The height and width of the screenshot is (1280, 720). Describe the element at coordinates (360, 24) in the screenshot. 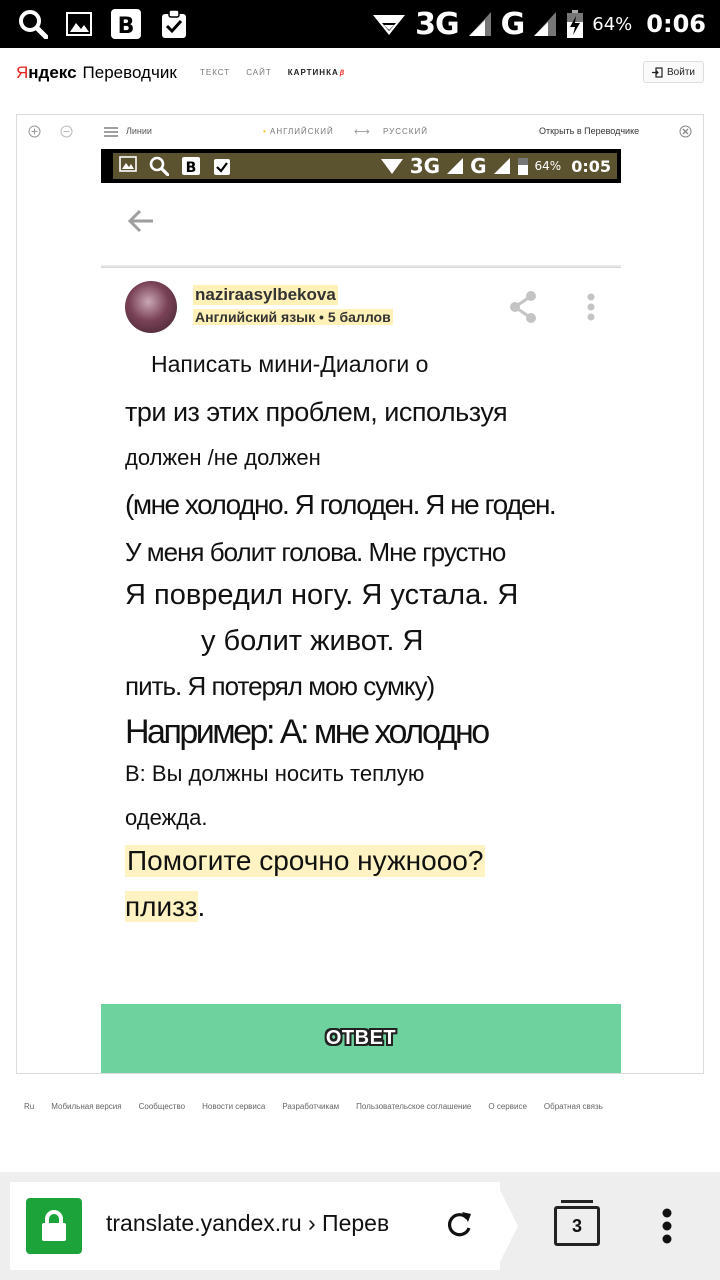

I see `status-bar: В 3G G 64% 0:06` at that location.